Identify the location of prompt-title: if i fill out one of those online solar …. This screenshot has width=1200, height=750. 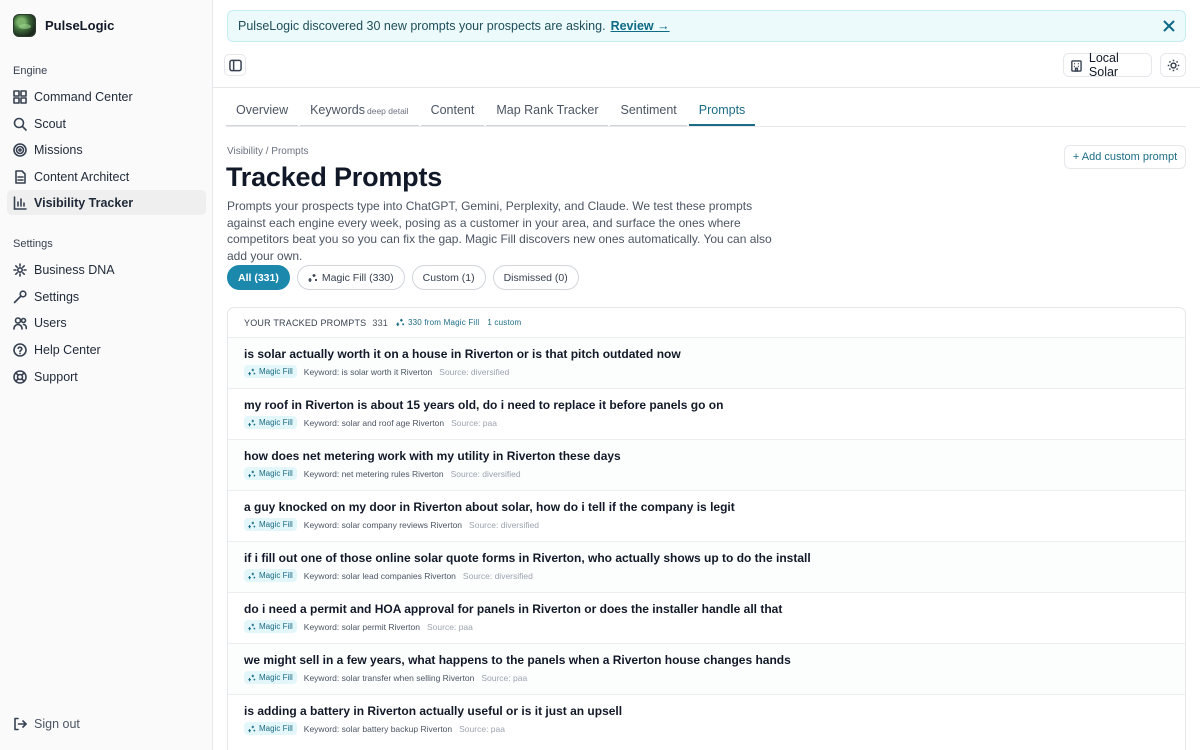
(527, 558).